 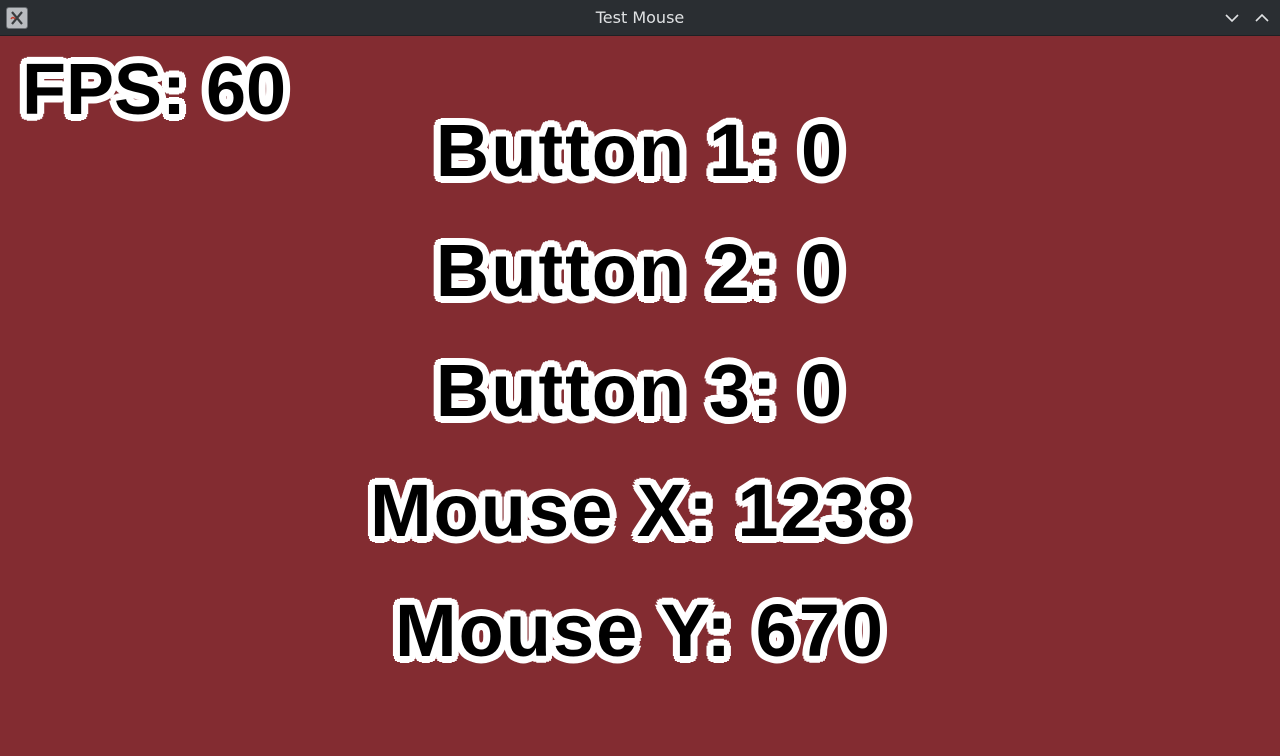 What do you see at coordinates (640, 630) in the screenshot?
I see `mouse-y-readout: Mouse Y: 670` at bounding box center [640, 630].